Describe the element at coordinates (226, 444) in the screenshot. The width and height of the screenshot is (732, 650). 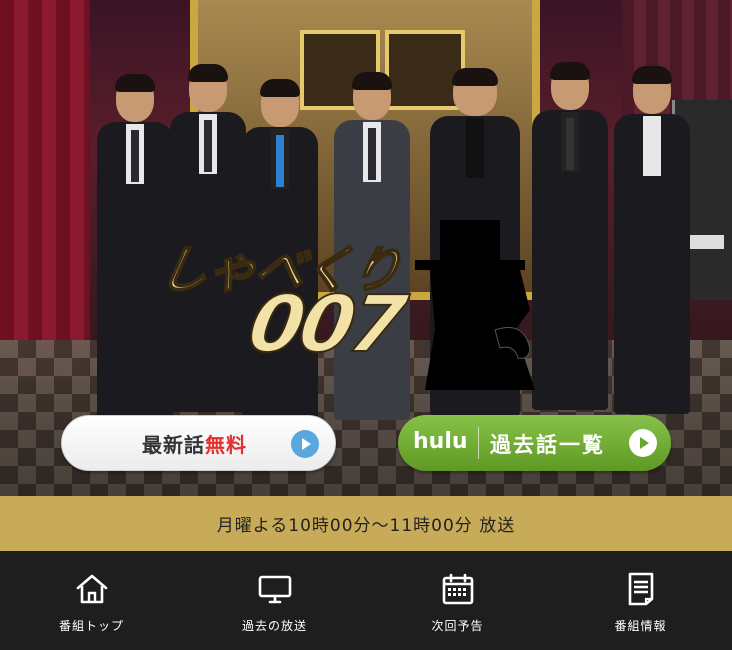
I see `free-badge: 無料` at that location.